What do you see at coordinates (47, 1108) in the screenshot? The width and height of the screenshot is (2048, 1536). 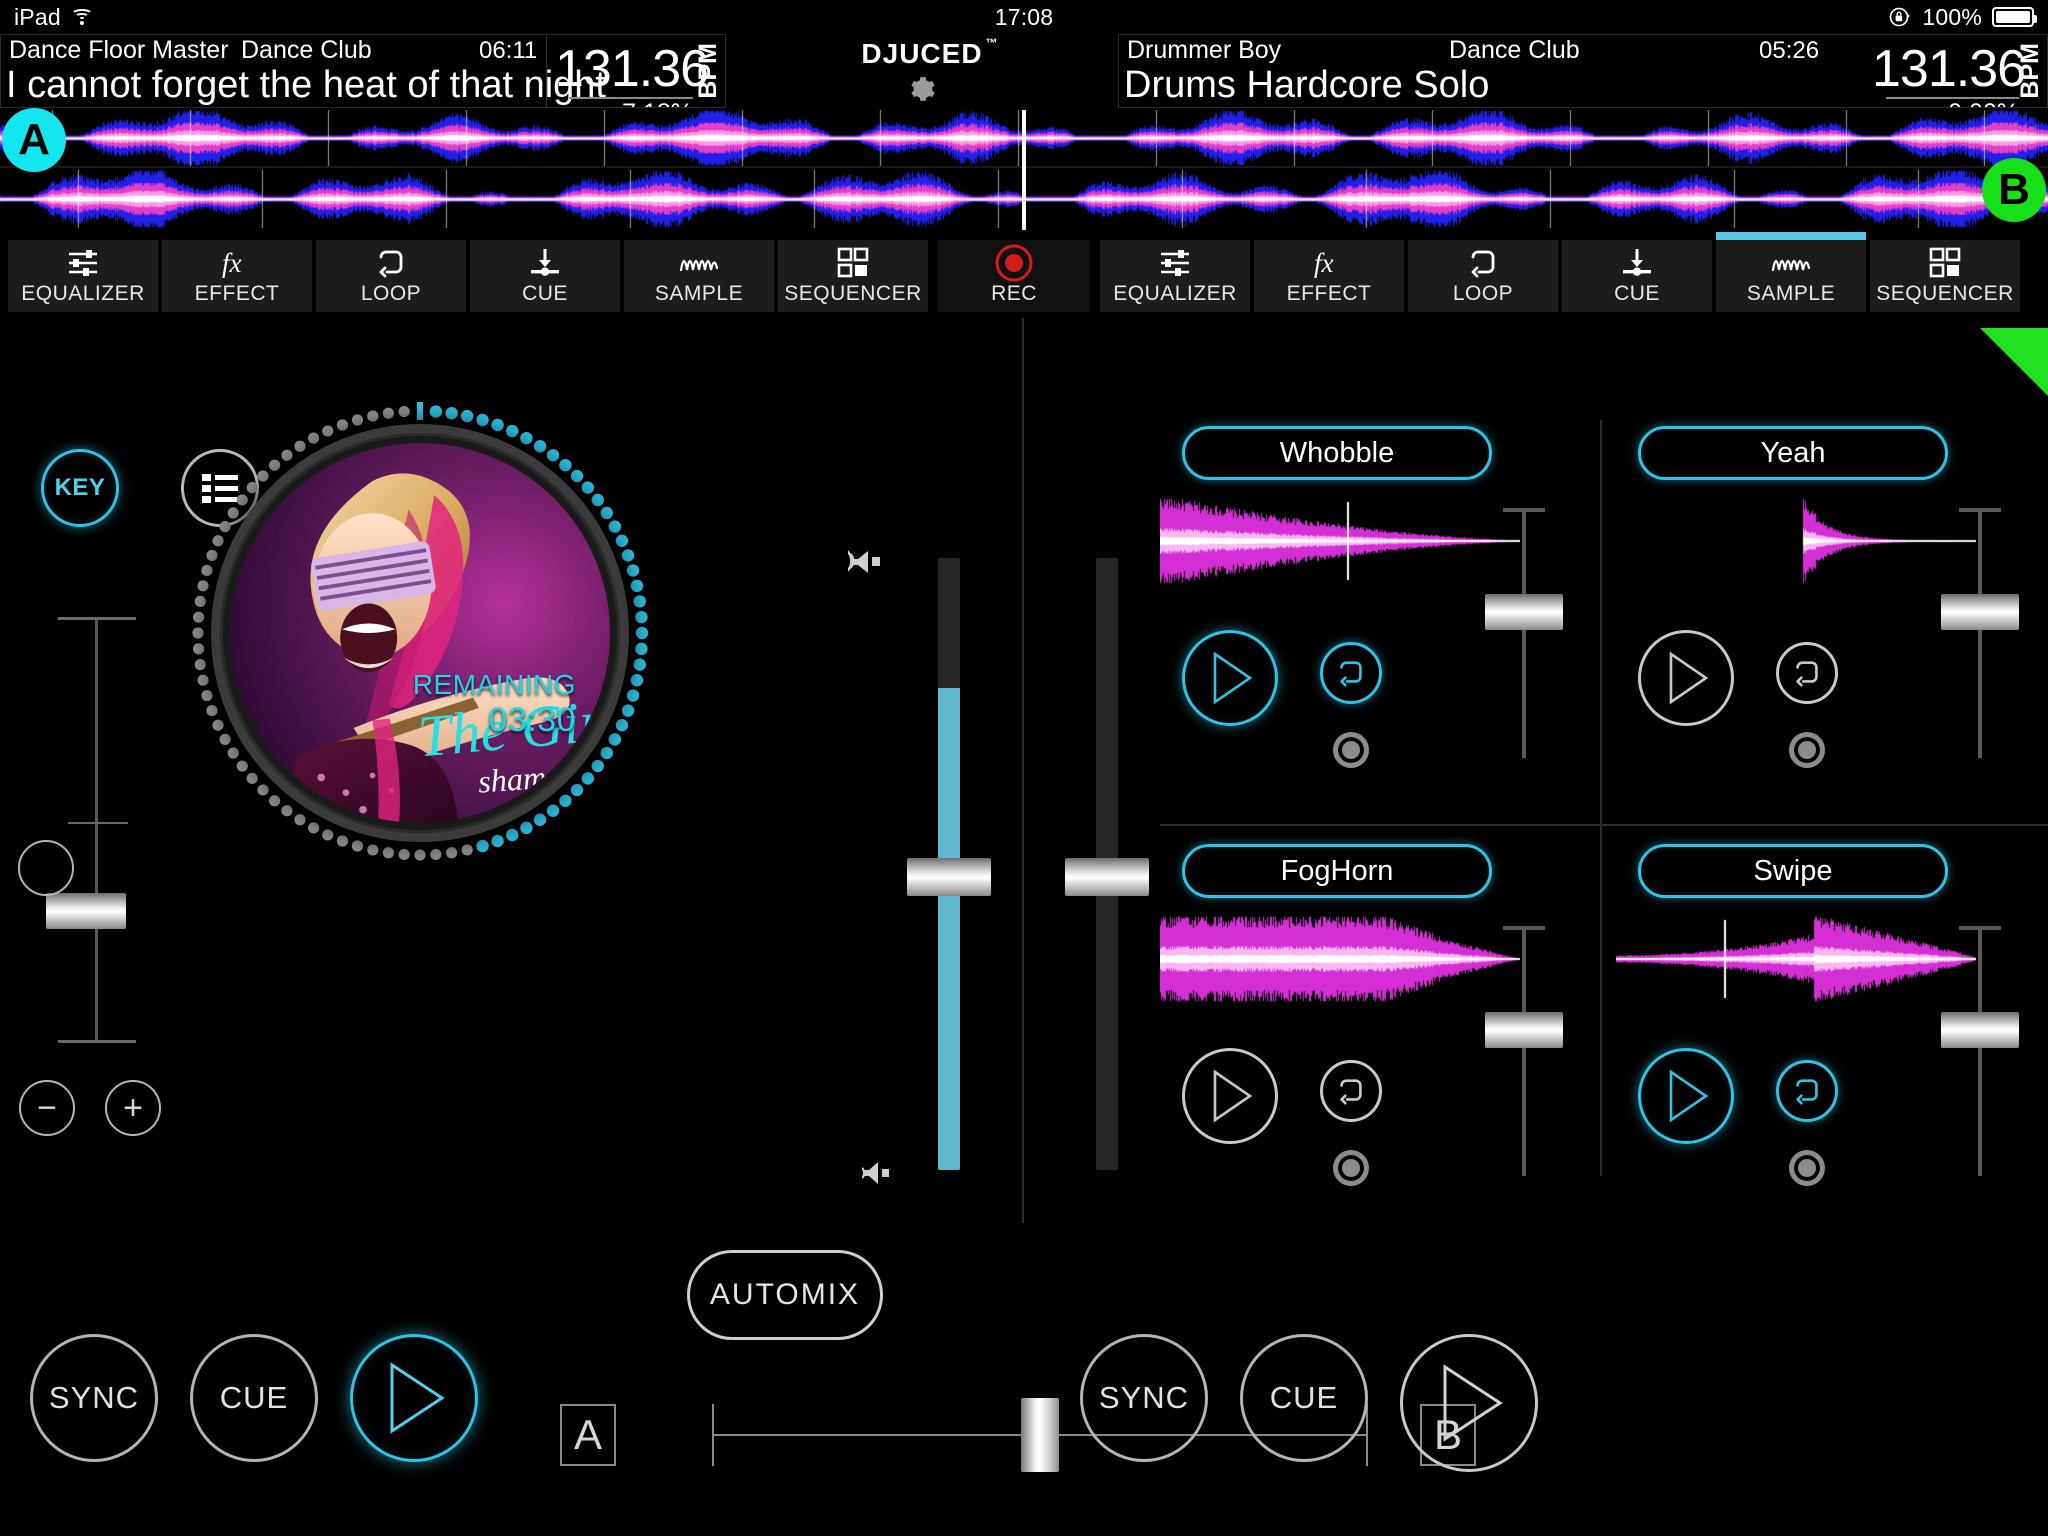 I see `pitch-minus-button: −` at bounding box center [47, 1108].